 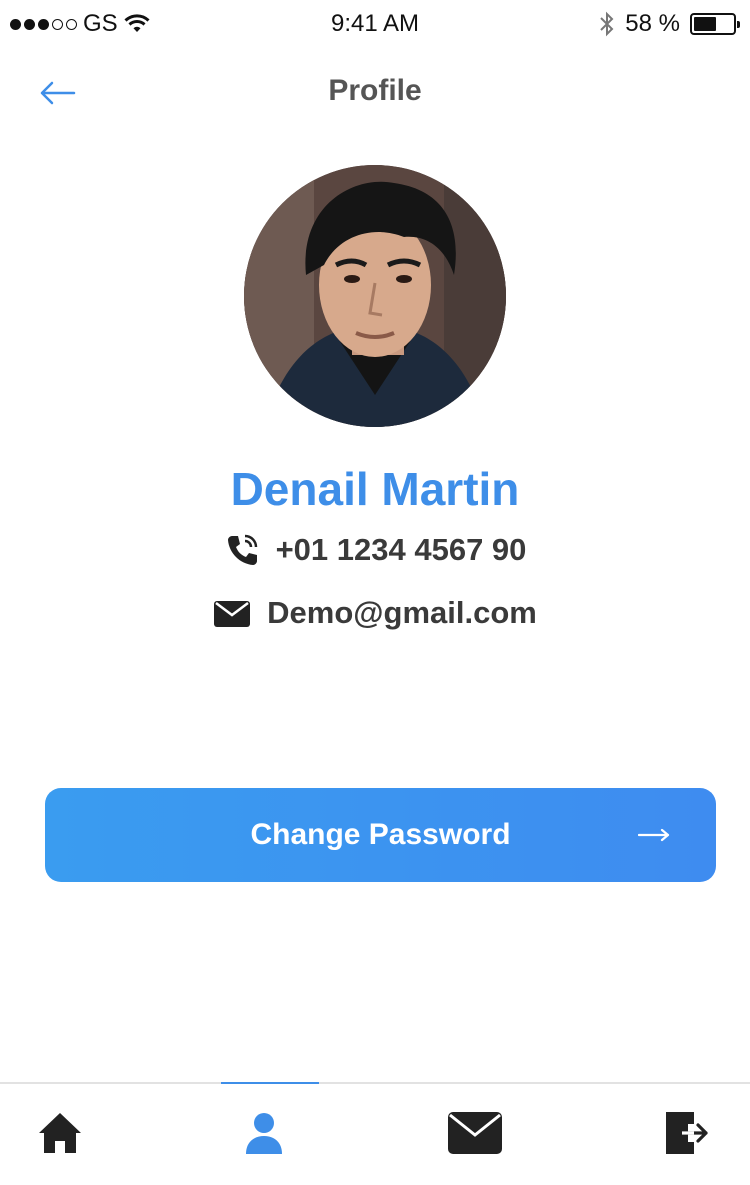 What do you see at coordinates (232, 614) in the screenshot?
I see `envelope-icon` at bounding box center [232, 614].